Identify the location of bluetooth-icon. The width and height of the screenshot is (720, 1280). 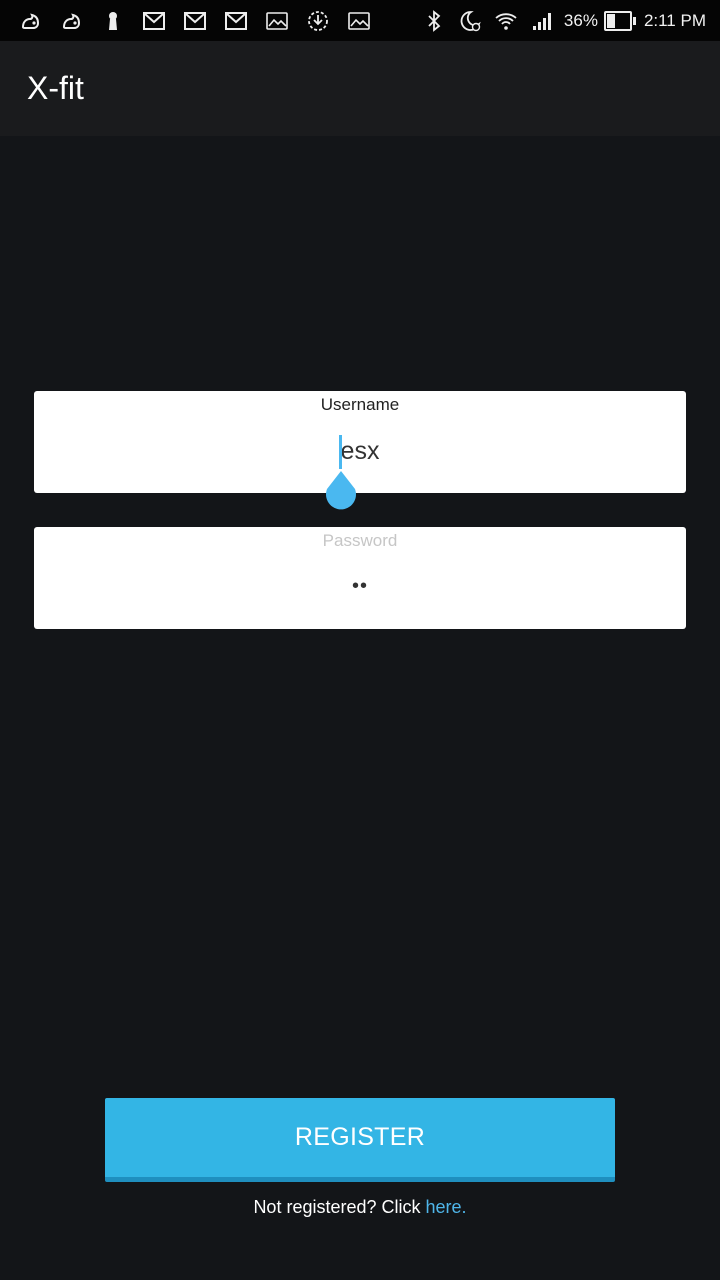
(434, 21).